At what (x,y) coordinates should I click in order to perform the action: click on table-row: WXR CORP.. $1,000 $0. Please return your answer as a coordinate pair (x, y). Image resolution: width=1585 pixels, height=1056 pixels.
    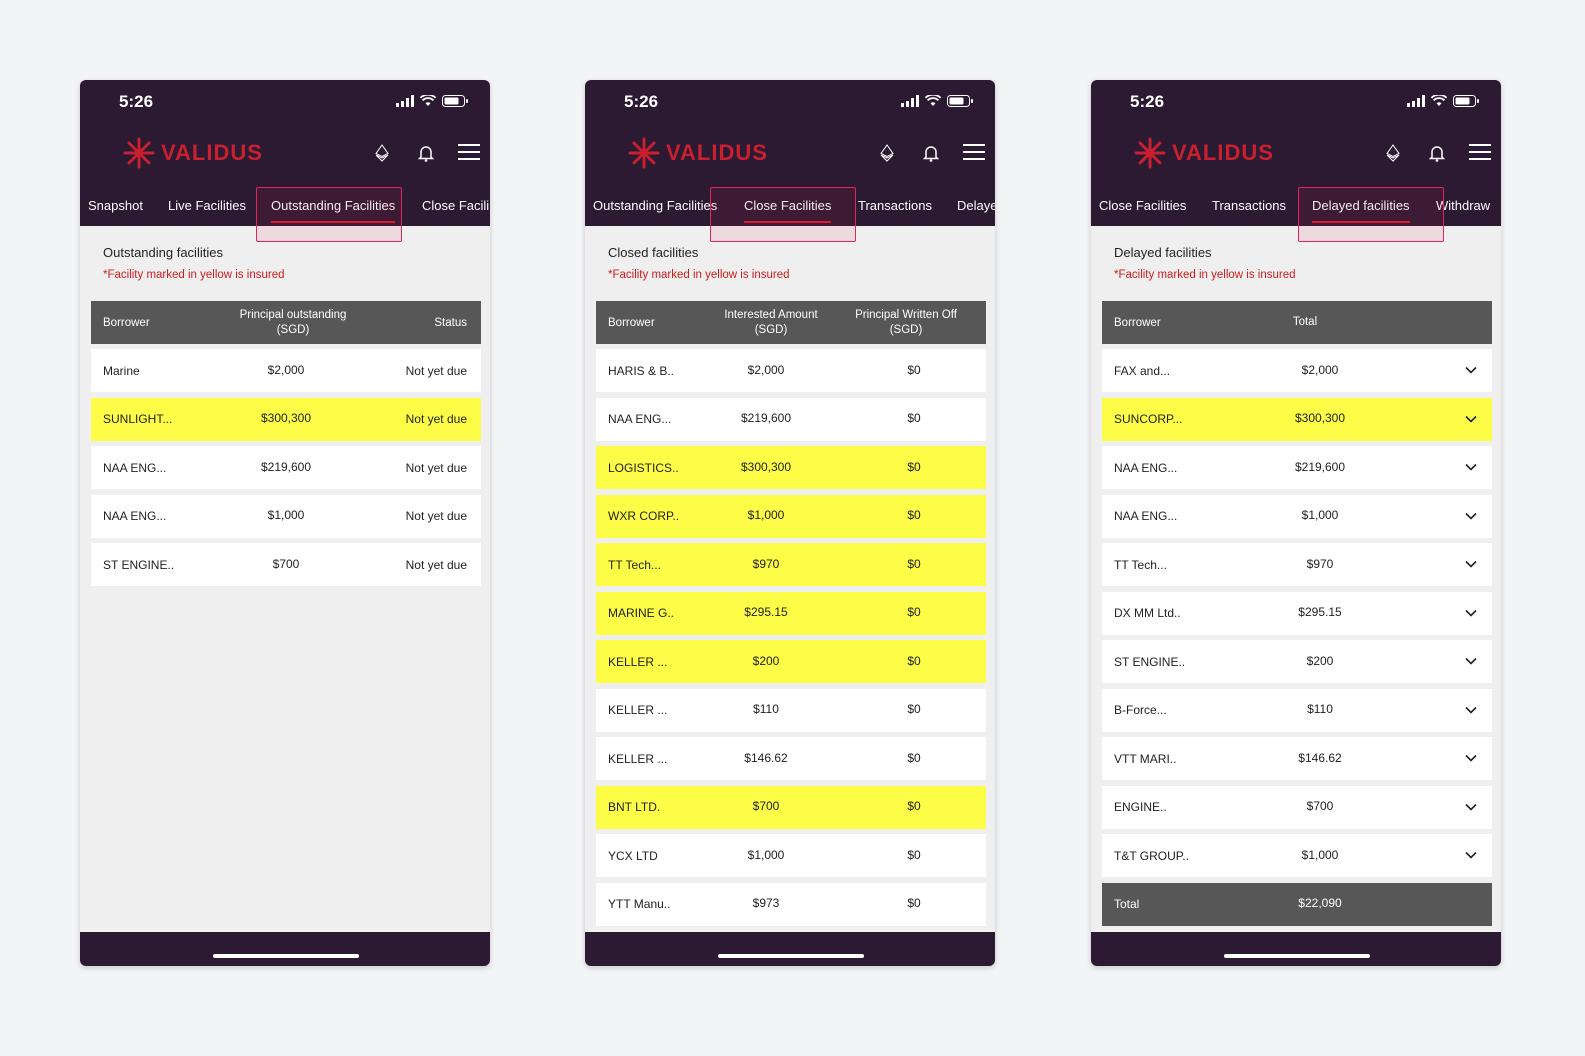
    Looking at the image, I should click on (791, 516).